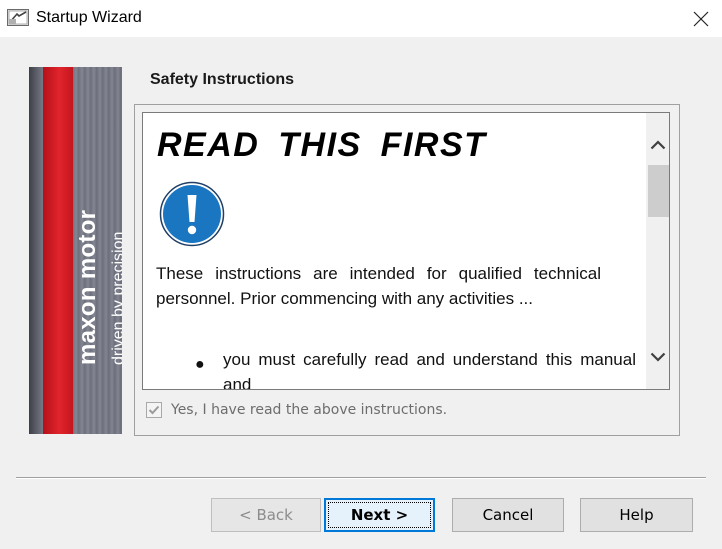 The height and width of the screenshot is (549, 722). What do you see at coordinates (58, 250) in the screenshot?
I see `banner-red-band` at bounding box center [58, 250].